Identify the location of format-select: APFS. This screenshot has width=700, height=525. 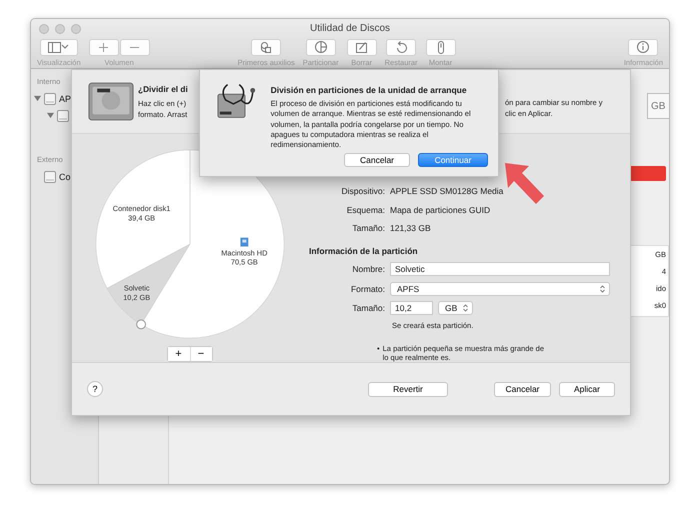
(500, 289).